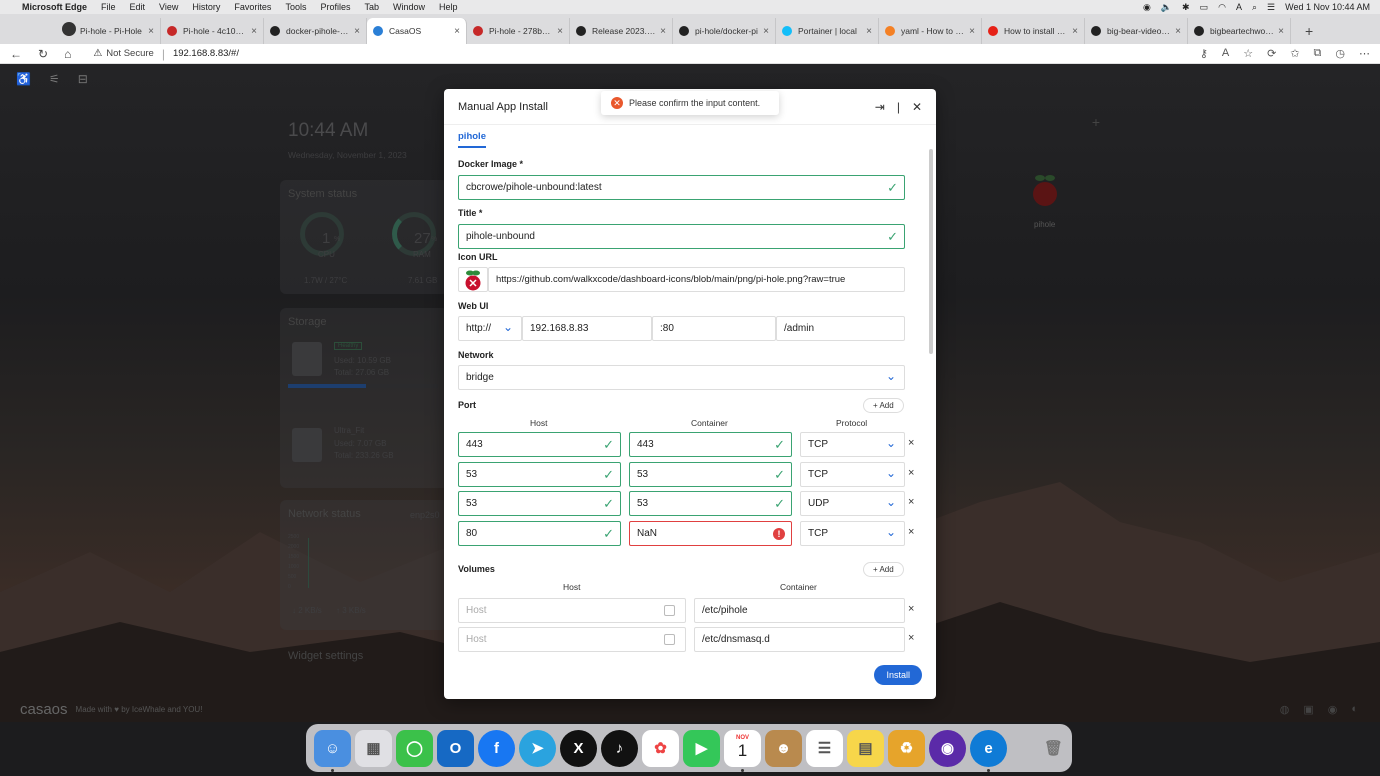 The image size is (1380, 776). Describe the element at coordinates (496, 748) in the screenshot. I see `facebook-icon: f` at that location.